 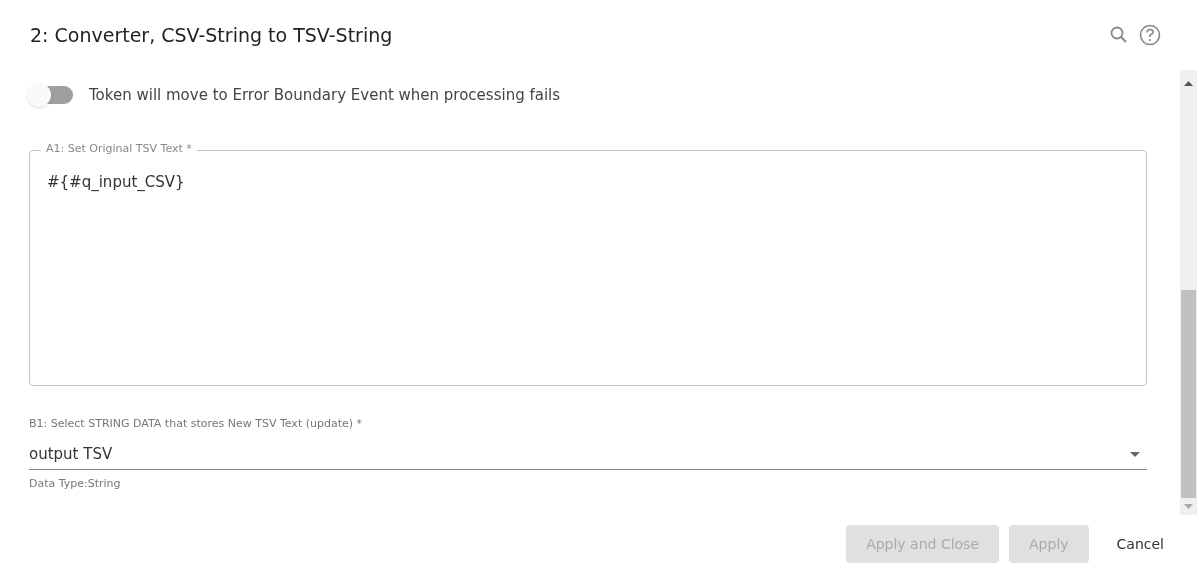 What do you see at coordinates (1188, 394) in the screenshot?
I see `scrollbar-thumb` at bounding box center [1188, 394].